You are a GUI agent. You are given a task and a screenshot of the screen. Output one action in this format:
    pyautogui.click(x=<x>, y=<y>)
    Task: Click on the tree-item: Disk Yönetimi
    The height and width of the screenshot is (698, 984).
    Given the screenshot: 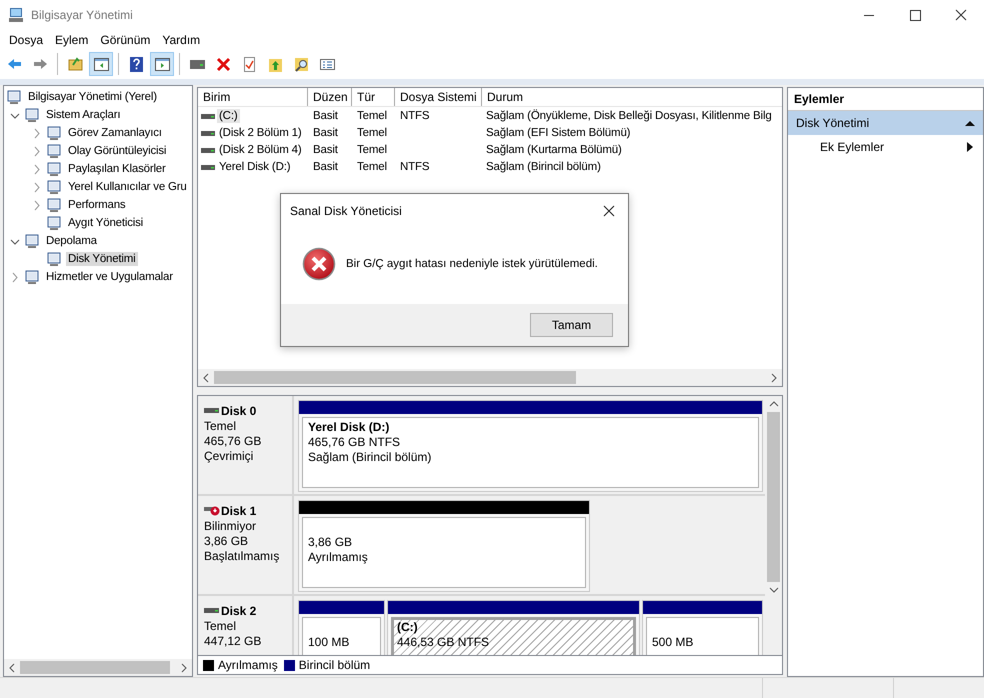 What is the action you would take?
    pyautogui.click(x=102, y=259)
    